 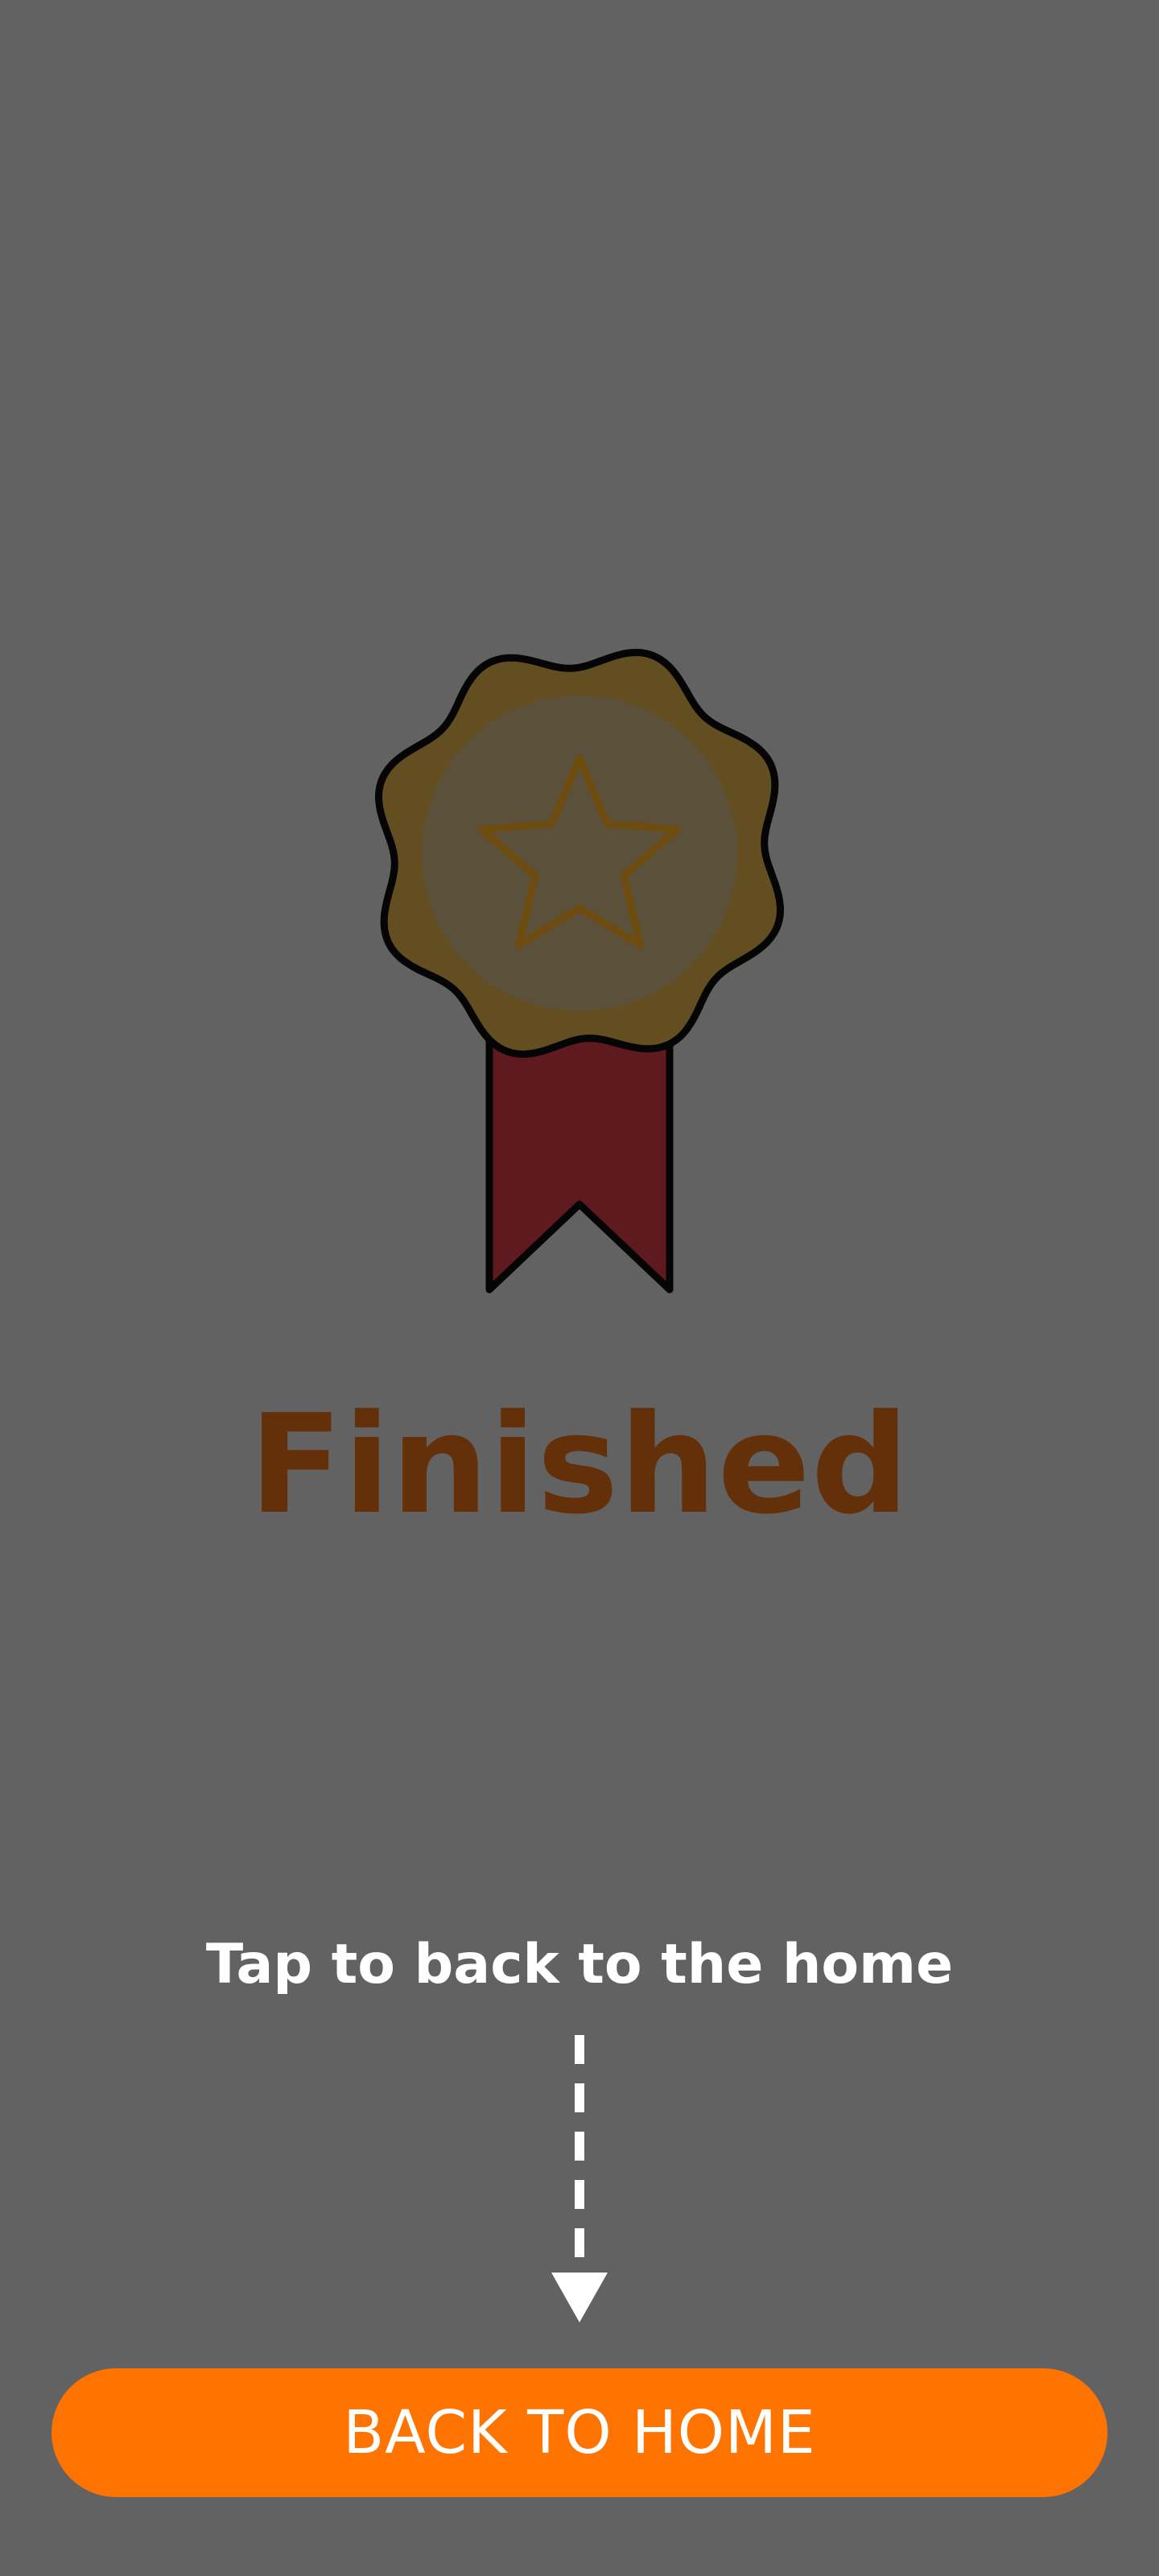 What do you see at coordinates (579, 1465) in the screenshot?
I see `finished-title: Finished` at bounding box center [579, 1465].